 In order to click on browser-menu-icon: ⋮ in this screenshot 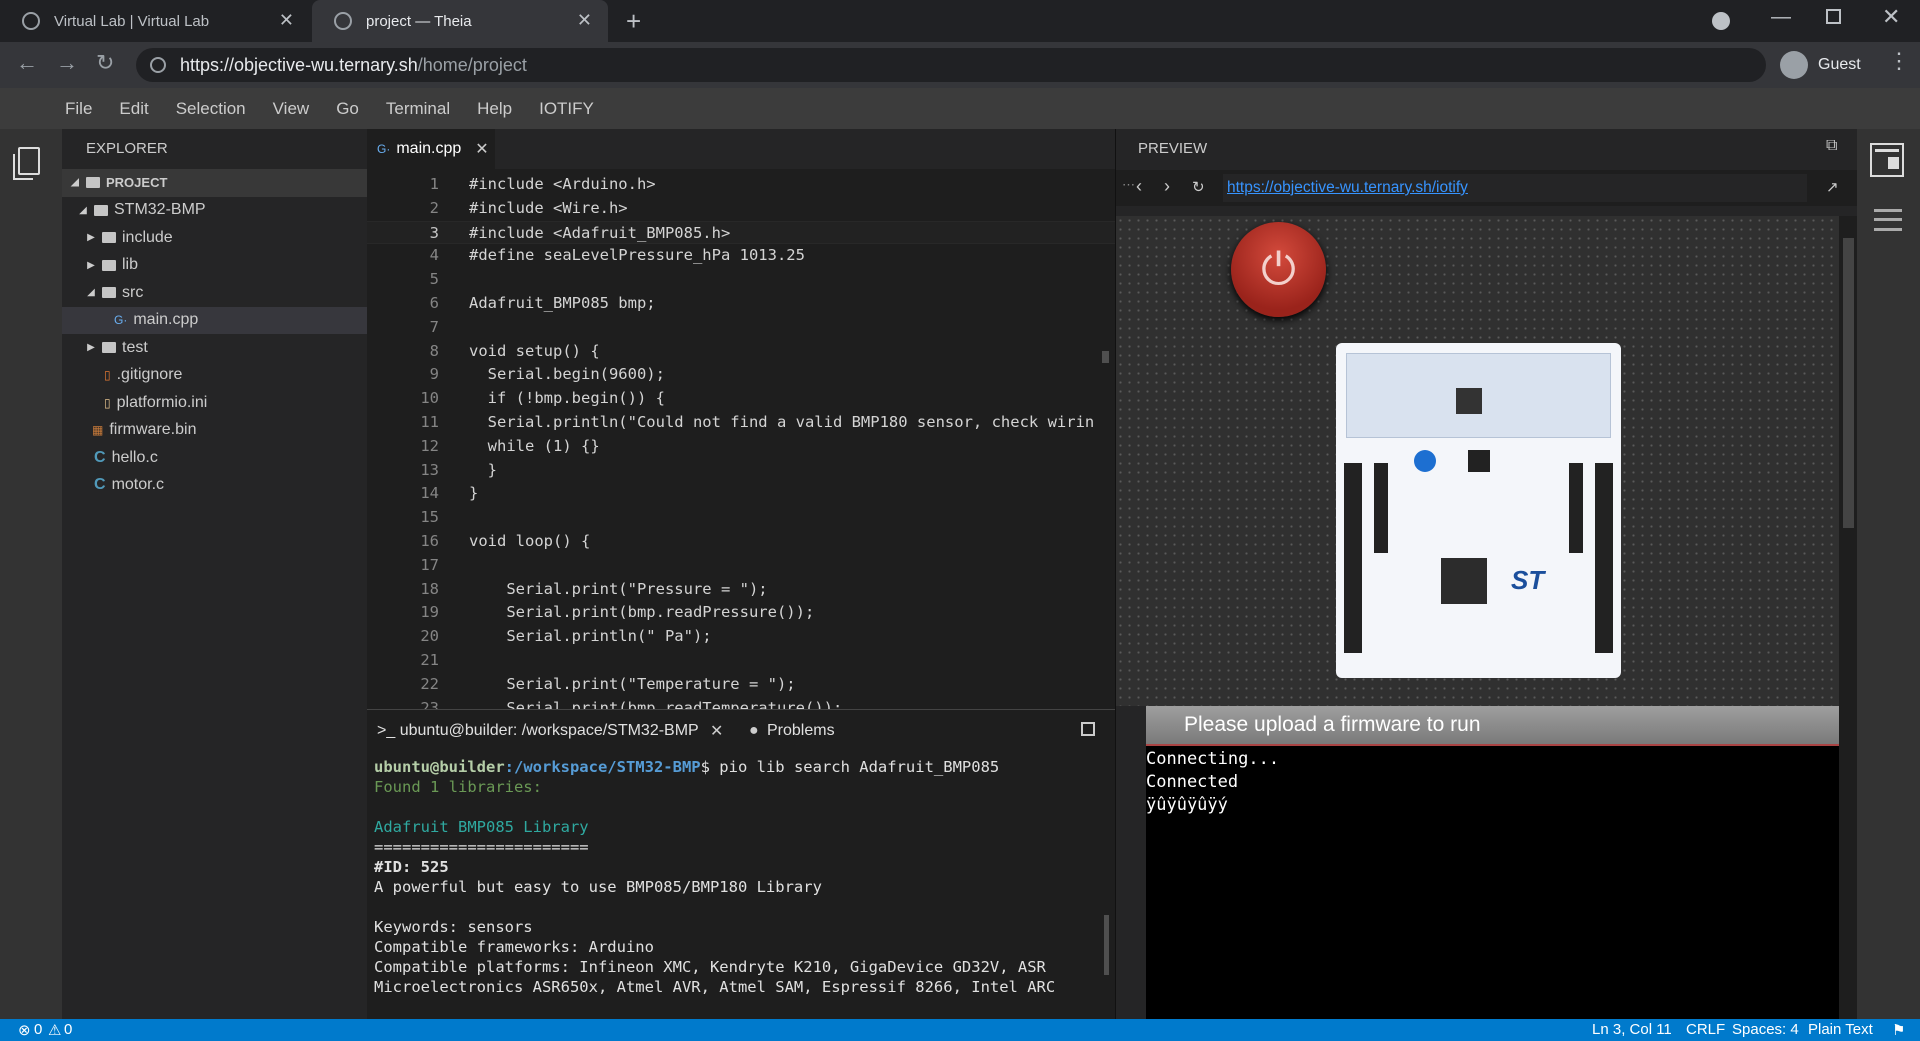, I will do `click(1899, 61)`.